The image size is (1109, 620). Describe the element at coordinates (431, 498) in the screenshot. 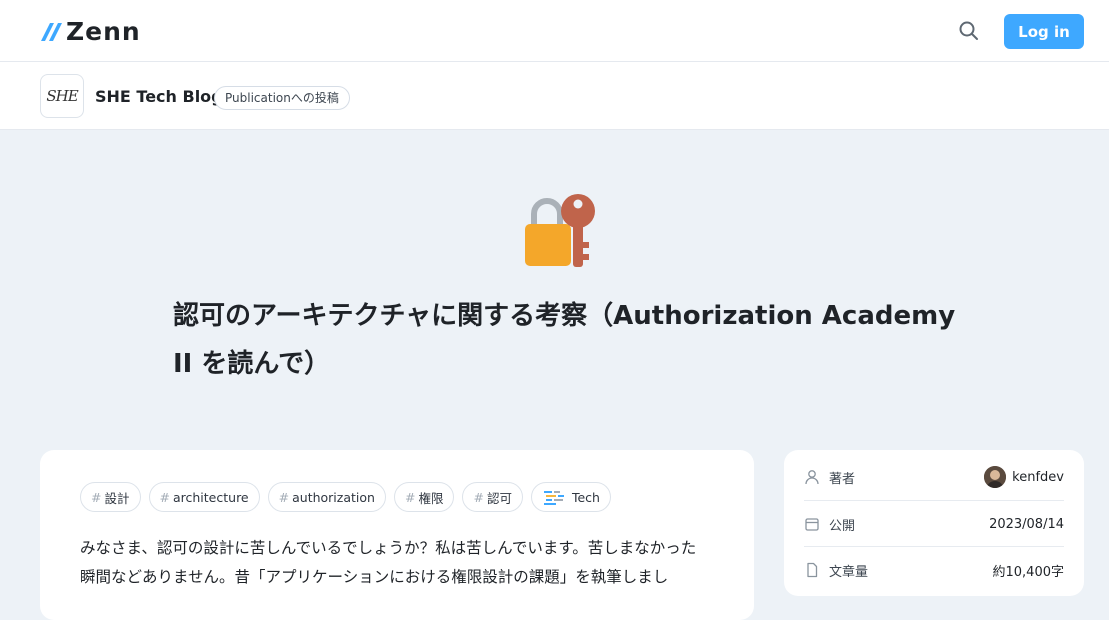

I see `tag-label: 権限` at that location.